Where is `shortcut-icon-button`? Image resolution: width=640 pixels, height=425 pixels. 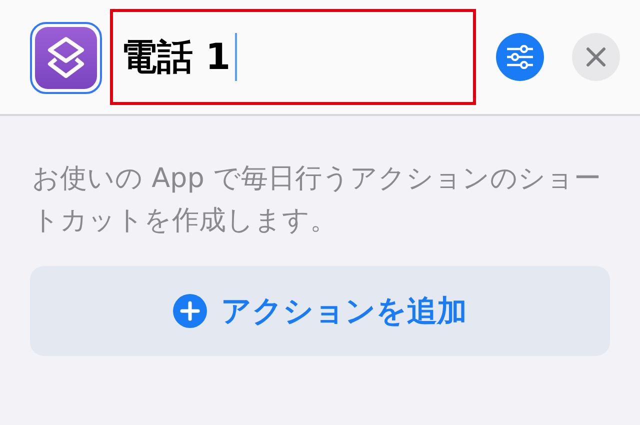 shortcut-icon-button is located at coordinates (66, 58).